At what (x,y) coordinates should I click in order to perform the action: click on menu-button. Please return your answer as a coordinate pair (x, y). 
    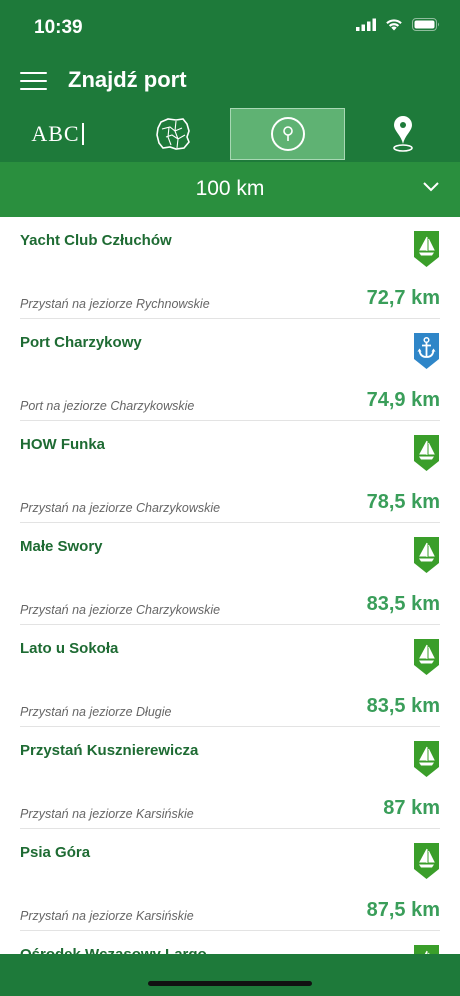
    Looking at the image, I should click on (34, 81).